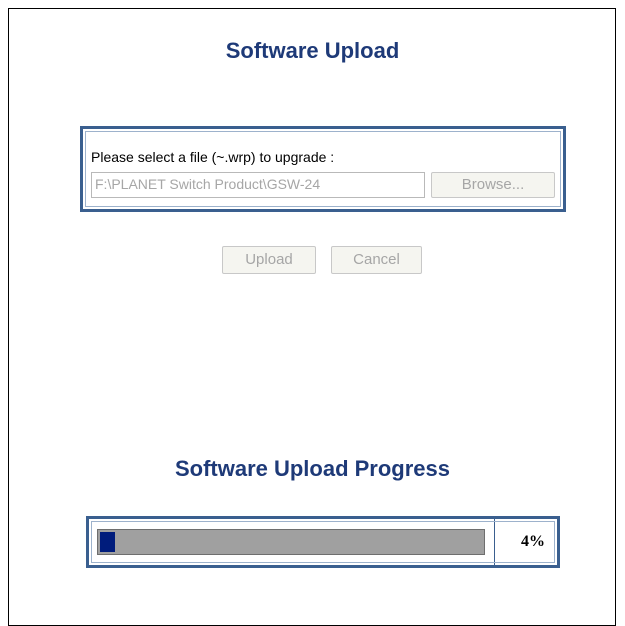 Image resolution: width=625 pixels, height=626 pixels. I want to click on software-upload-title: Software Upload, so click(312, 50).